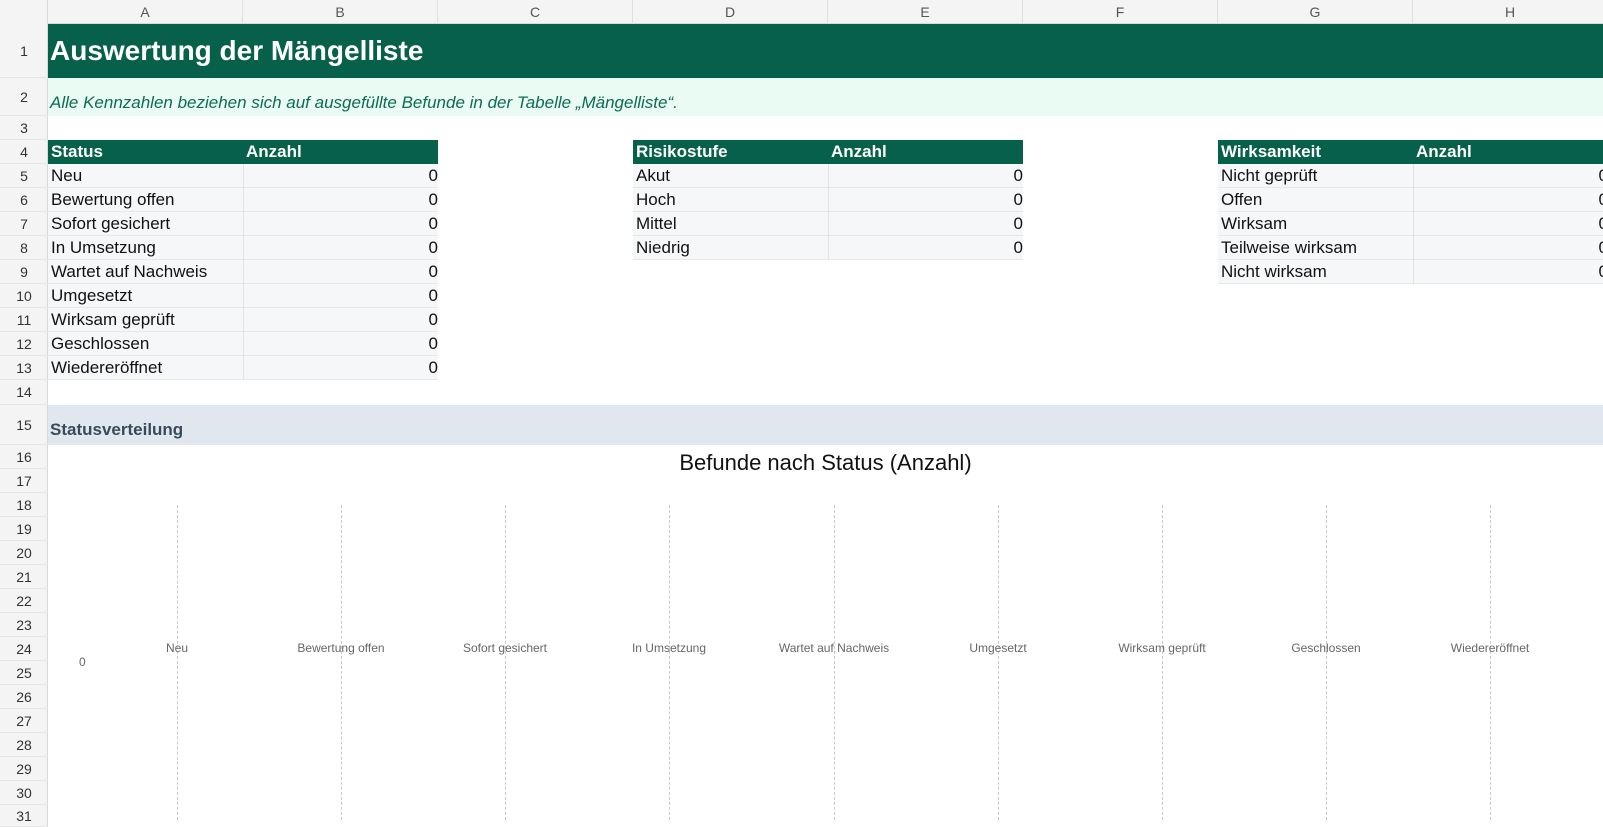  I want to click on row-header-18: 18, so click(24, 505).